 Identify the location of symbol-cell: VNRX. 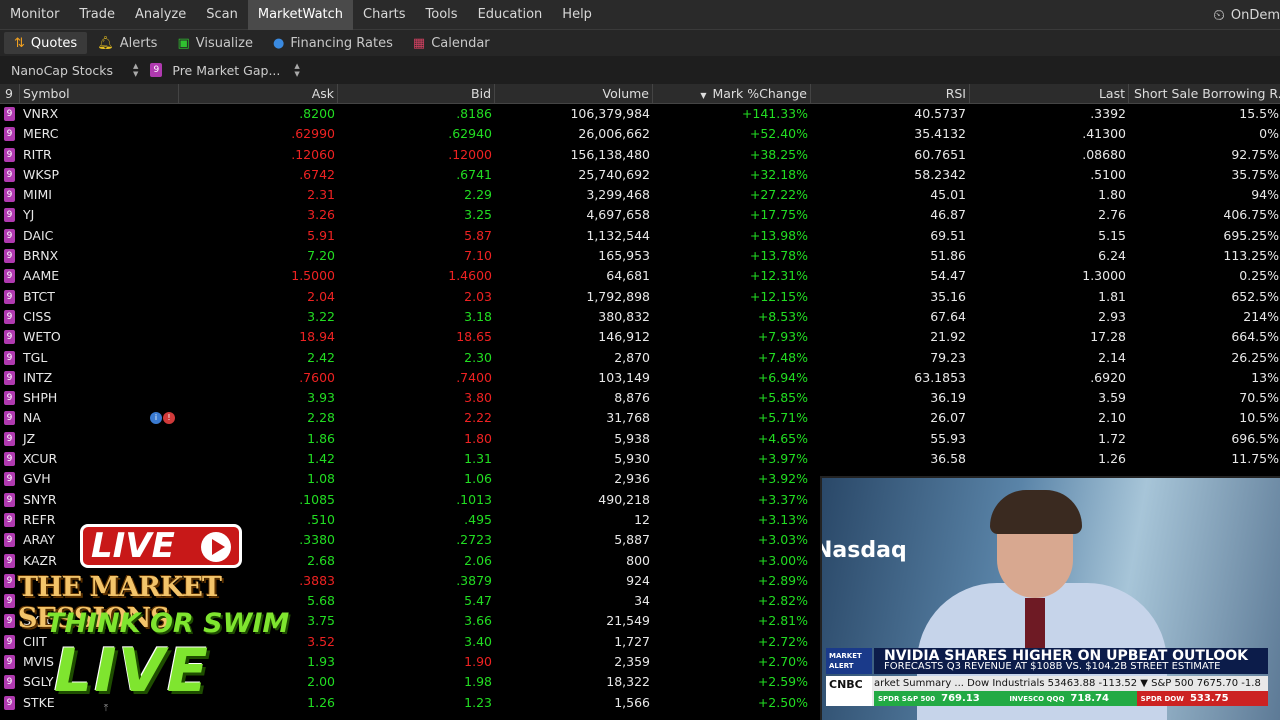
(40, 114).